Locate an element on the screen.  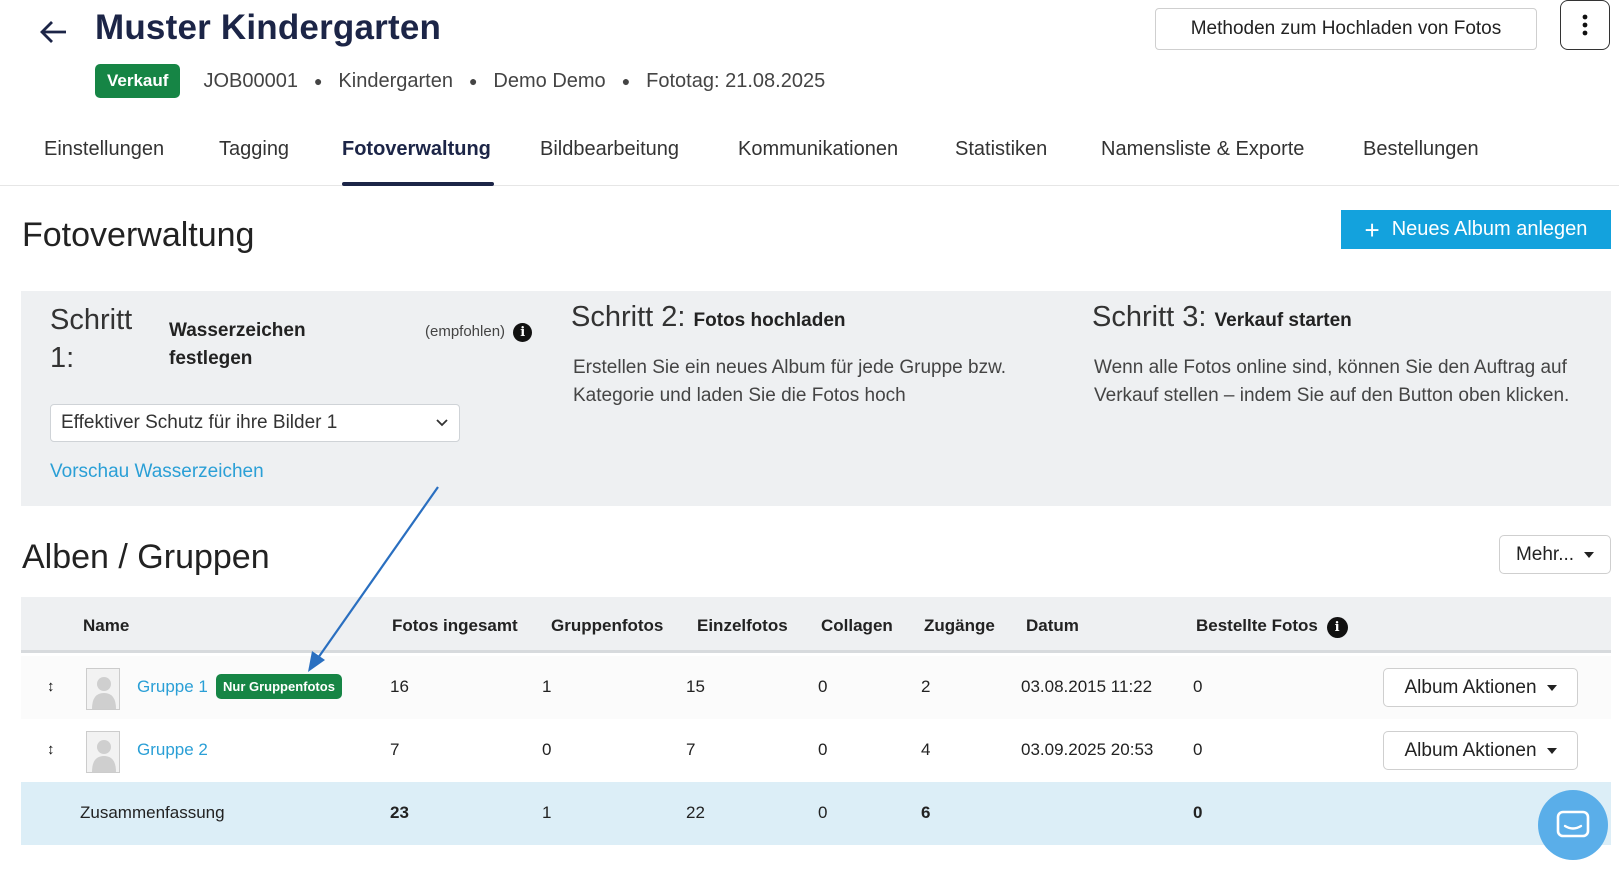
job-category: Kindergarten is located at coordinates (395, 80).